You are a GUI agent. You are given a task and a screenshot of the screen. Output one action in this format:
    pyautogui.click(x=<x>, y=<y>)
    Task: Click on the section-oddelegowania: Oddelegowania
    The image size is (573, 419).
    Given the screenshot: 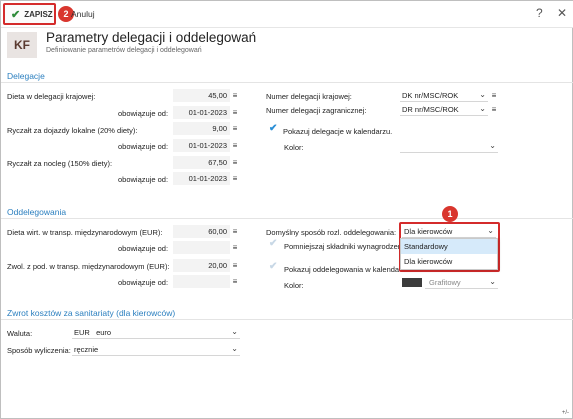 What is the action you would take?
    pyautogui.click(x=37, y=212)
    